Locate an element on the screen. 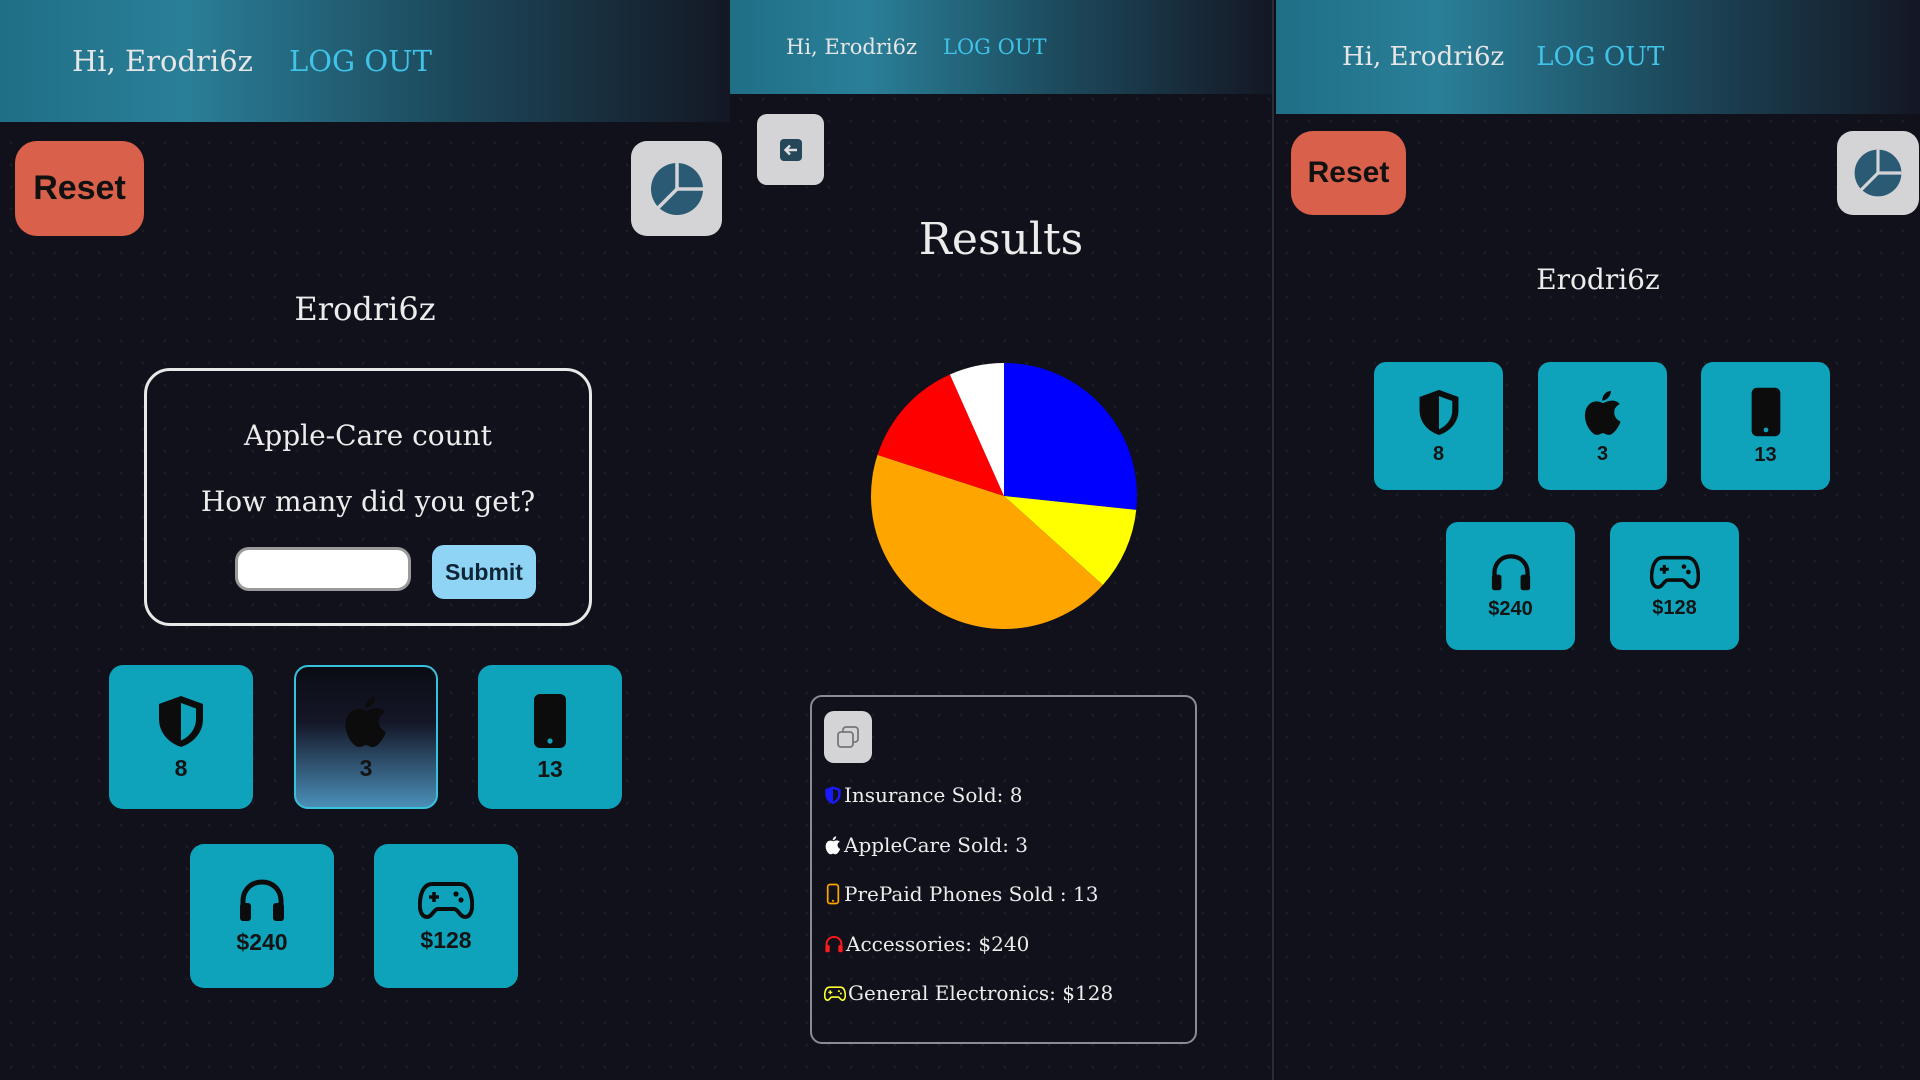  back-button is located at coordinates (790, 149).